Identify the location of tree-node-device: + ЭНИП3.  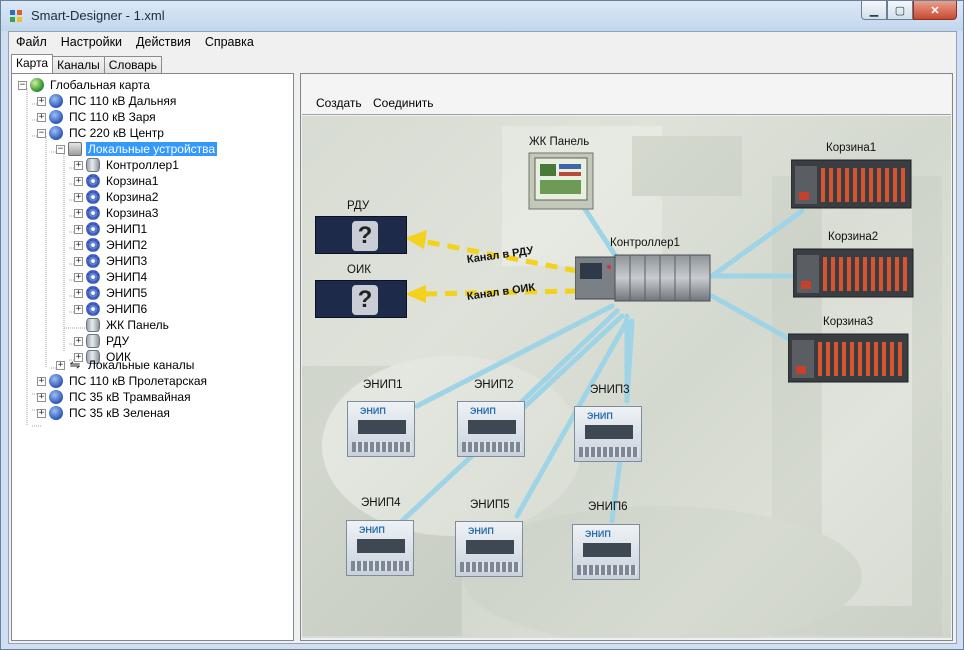
(111, 261).